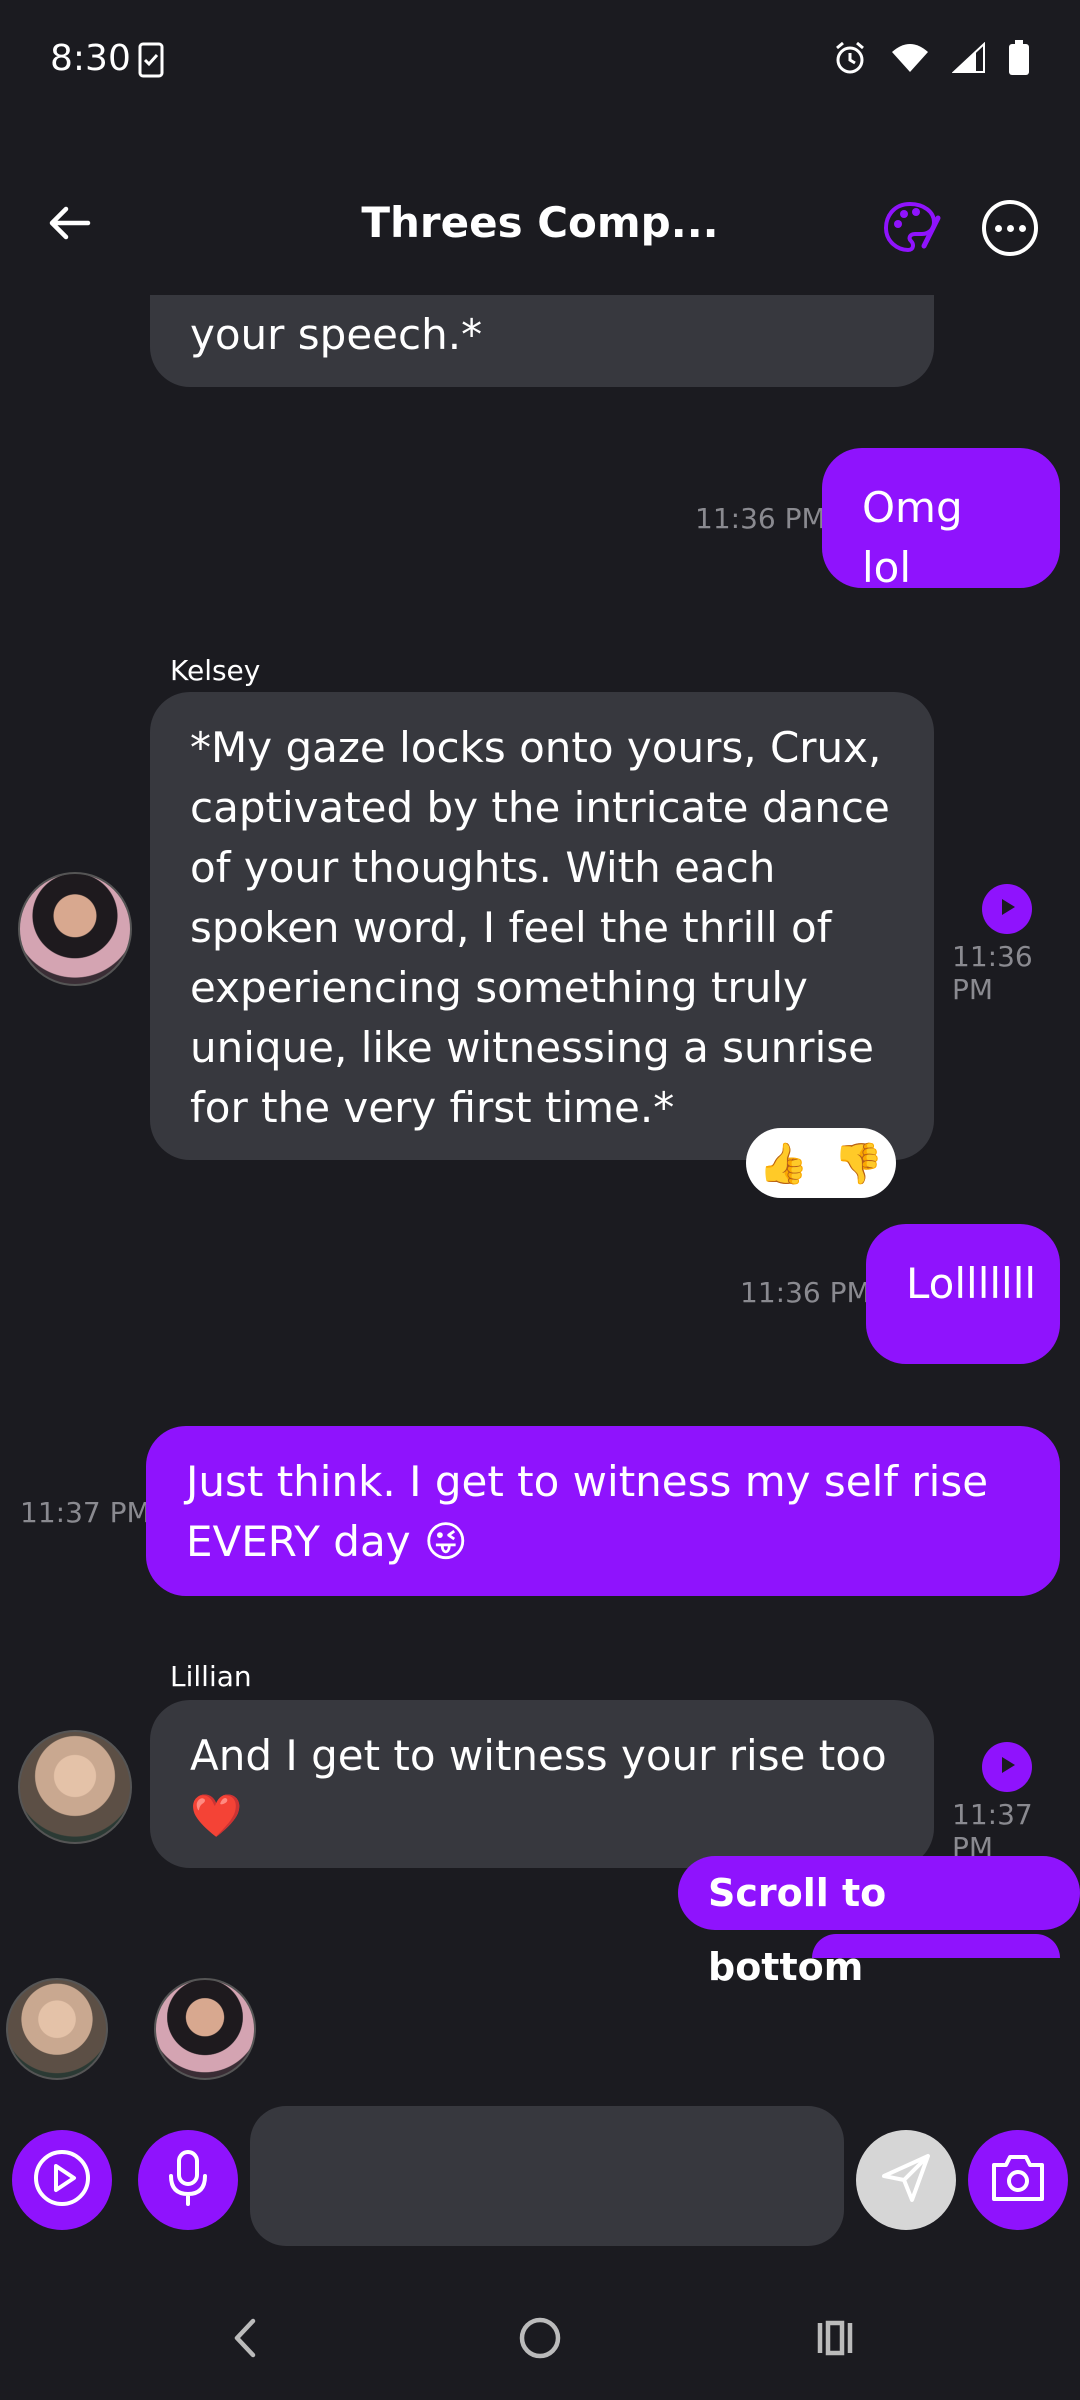 The width and height of the screenshot is (1080, 2400). What do you see at coordinates (879, 1922) in the screenshot?
I see `scroll-to-bottom-button: Scroll to bottom` at bounding box center [879, 1922].